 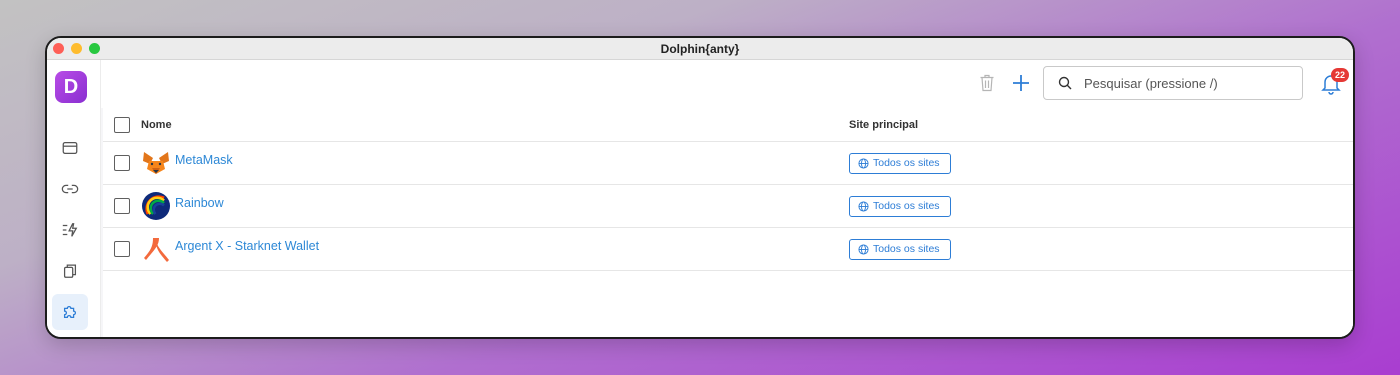 I want to click on sidebar-item-extensions, so click(x=70, y=312).